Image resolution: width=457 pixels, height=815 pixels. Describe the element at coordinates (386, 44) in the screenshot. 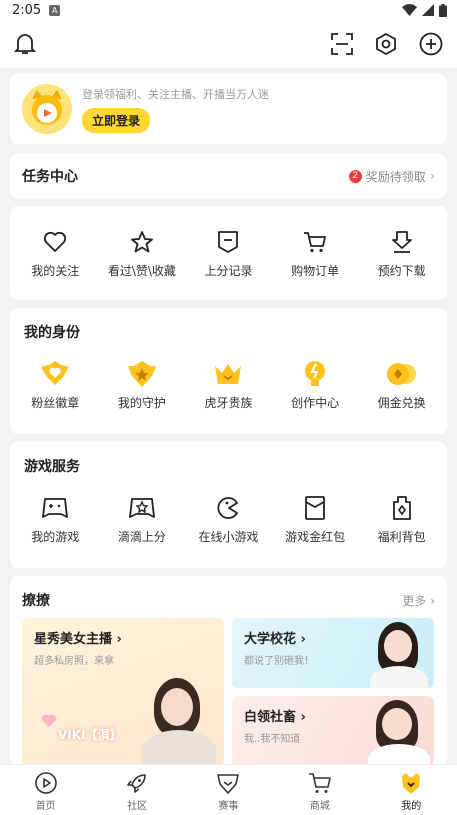

I see `settings-icon` at that location.